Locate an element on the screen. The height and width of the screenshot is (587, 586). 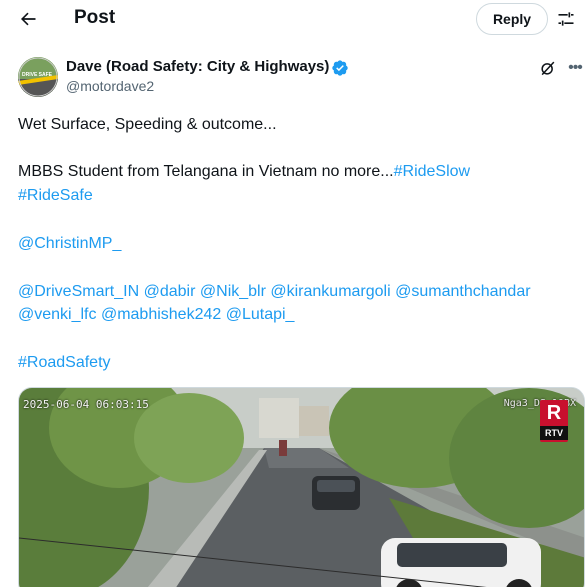
tweet-line: #RideSafe is located at coordinates (55, 196).